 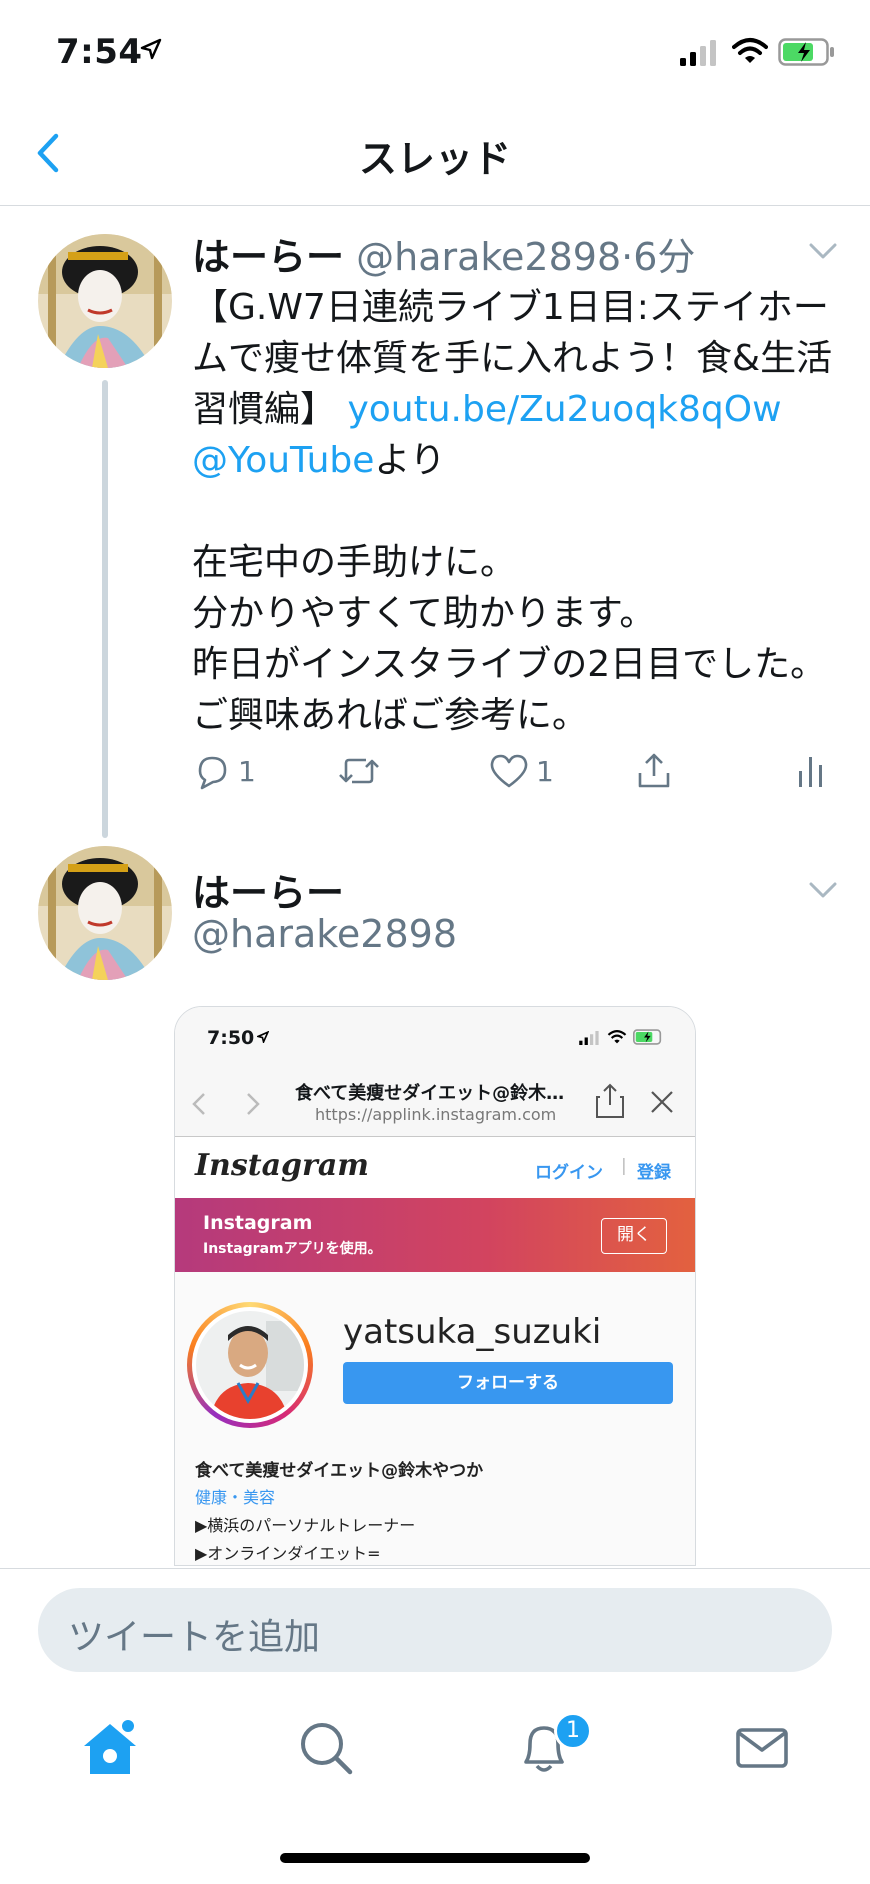 I want to click on reply-button: 1, so click(x=224, y=771).